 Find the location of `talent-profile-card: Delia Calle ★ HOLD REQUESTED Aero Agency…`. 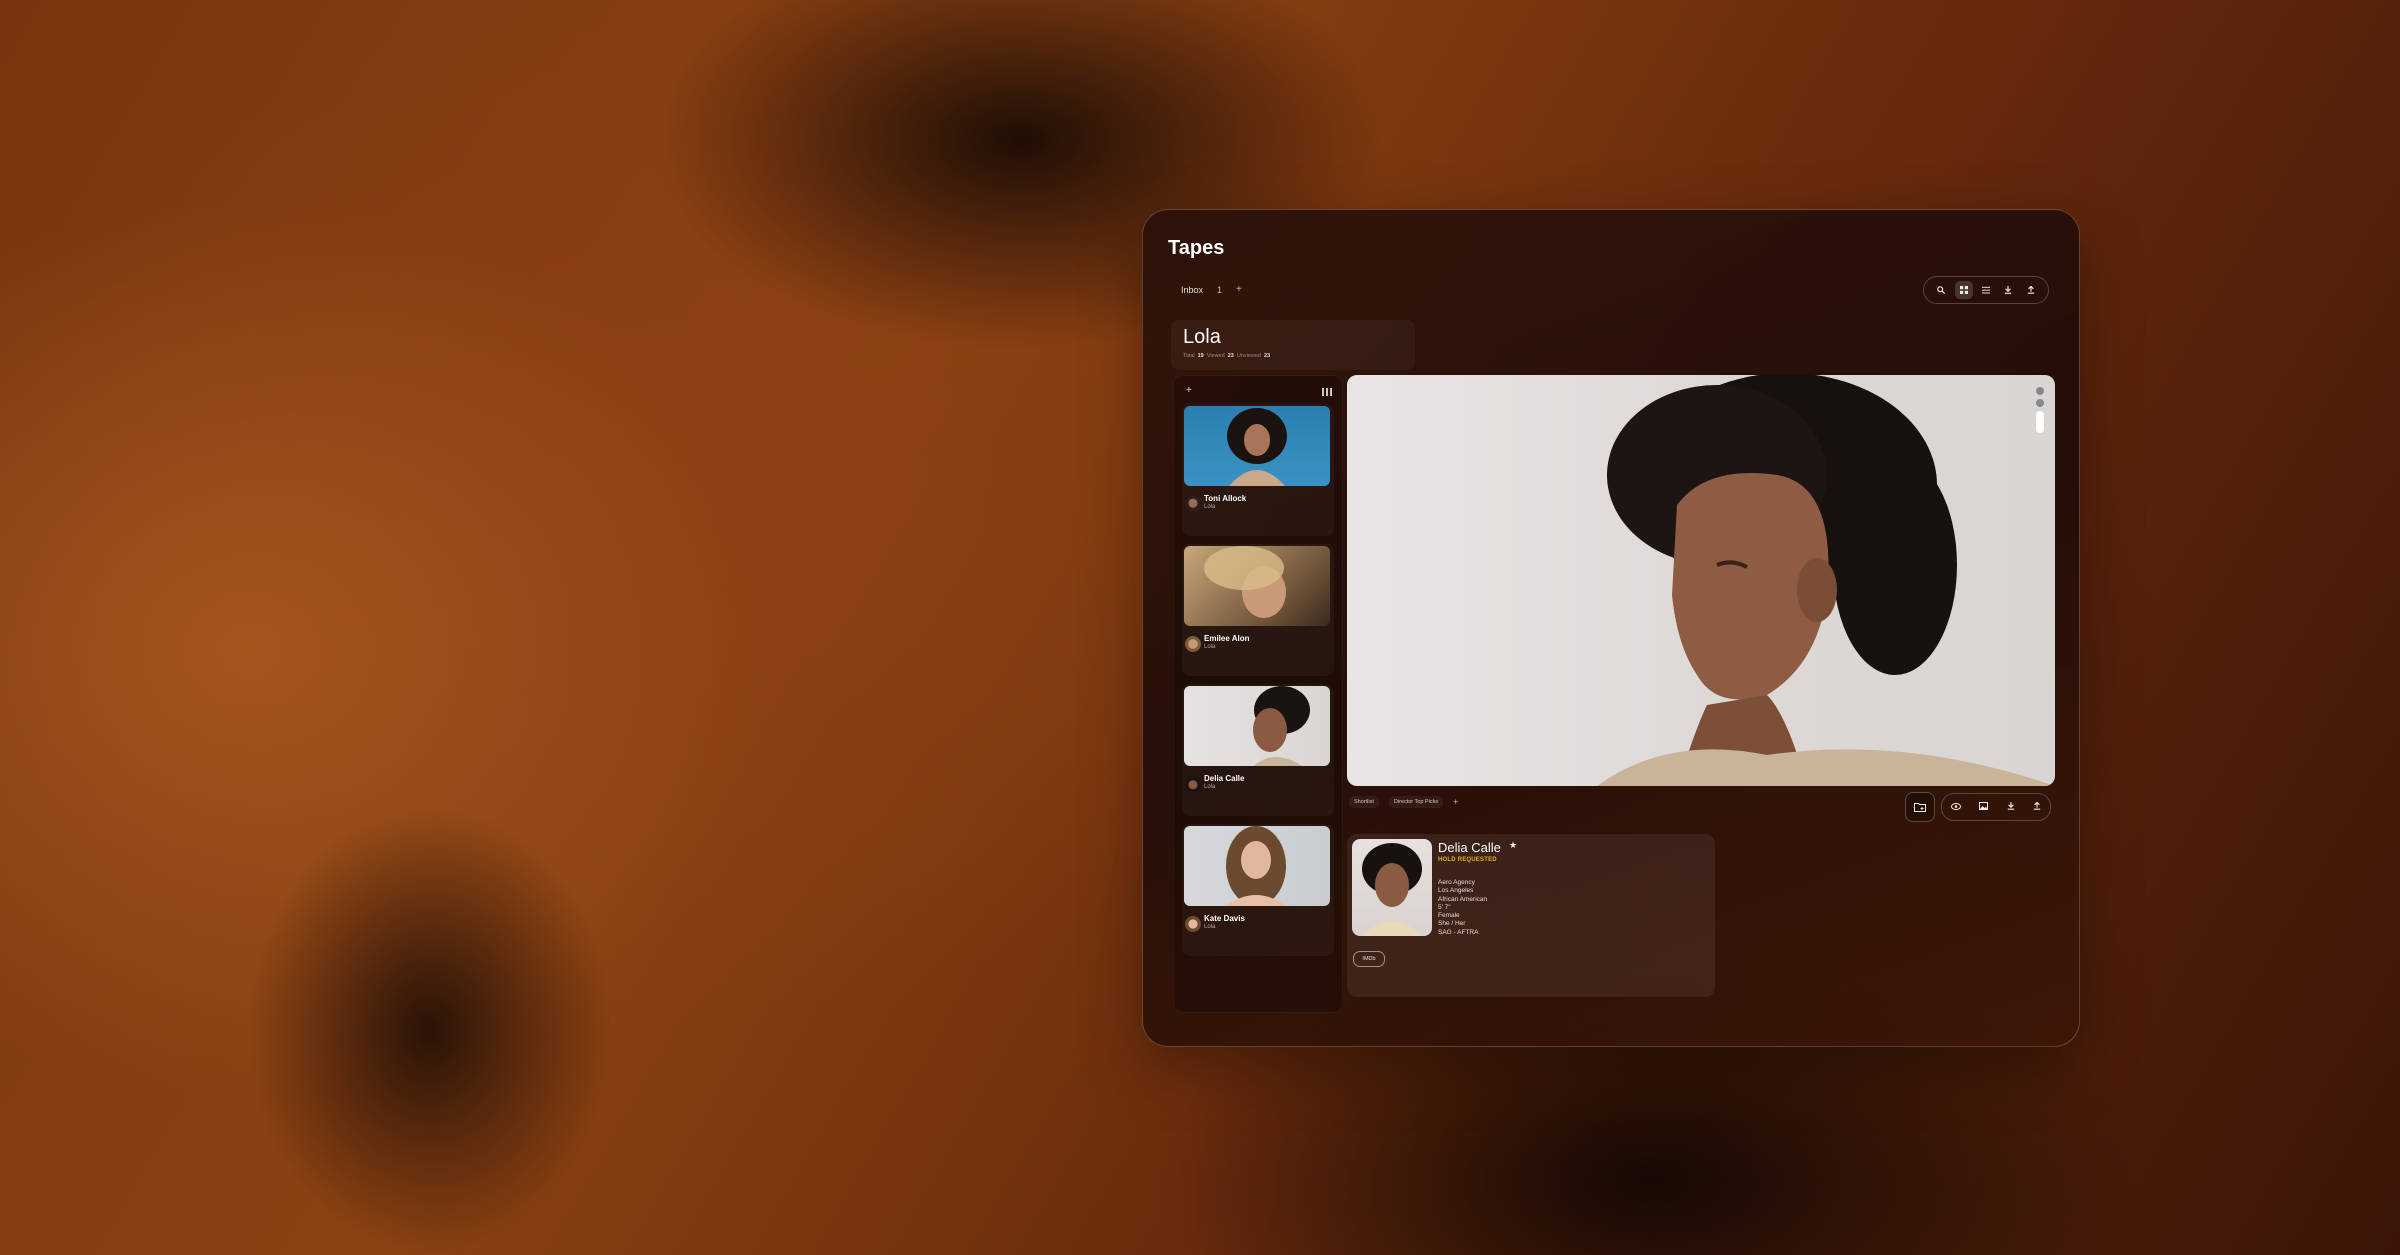

talent-profile-card: Delia Calle ★ HOLD REQUESTED Aero Agency… is located at coordinates (1531, 915).